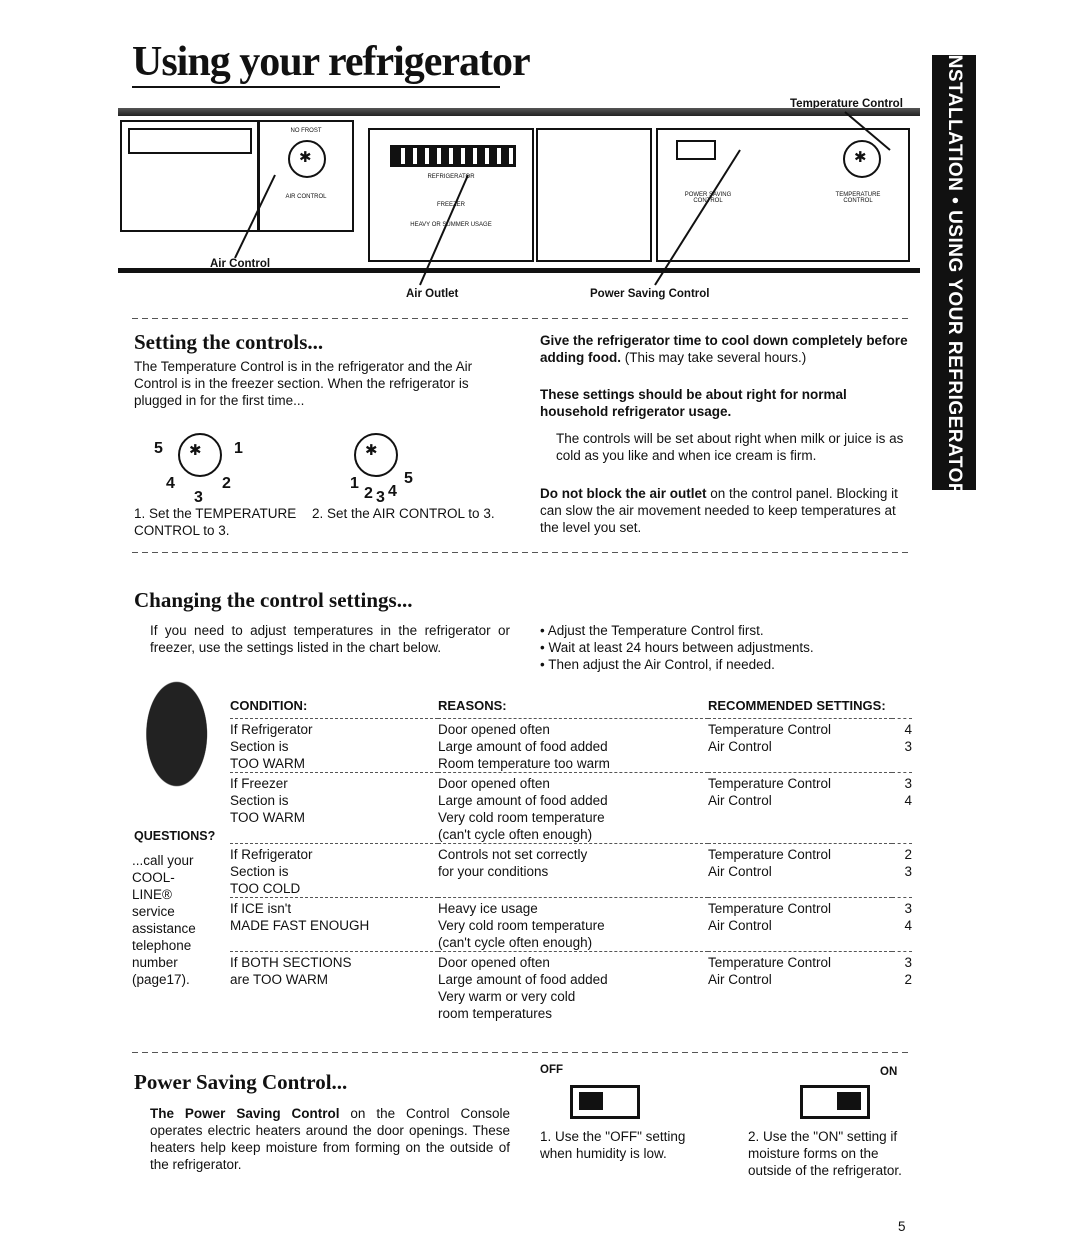 Image resolution: width=1080 pixels, height=1246 pixels. What do you see at coordinates (334, 782) in the screenshot?
I see `condition-cell: If Freezer` at bounding box center [334, 782].